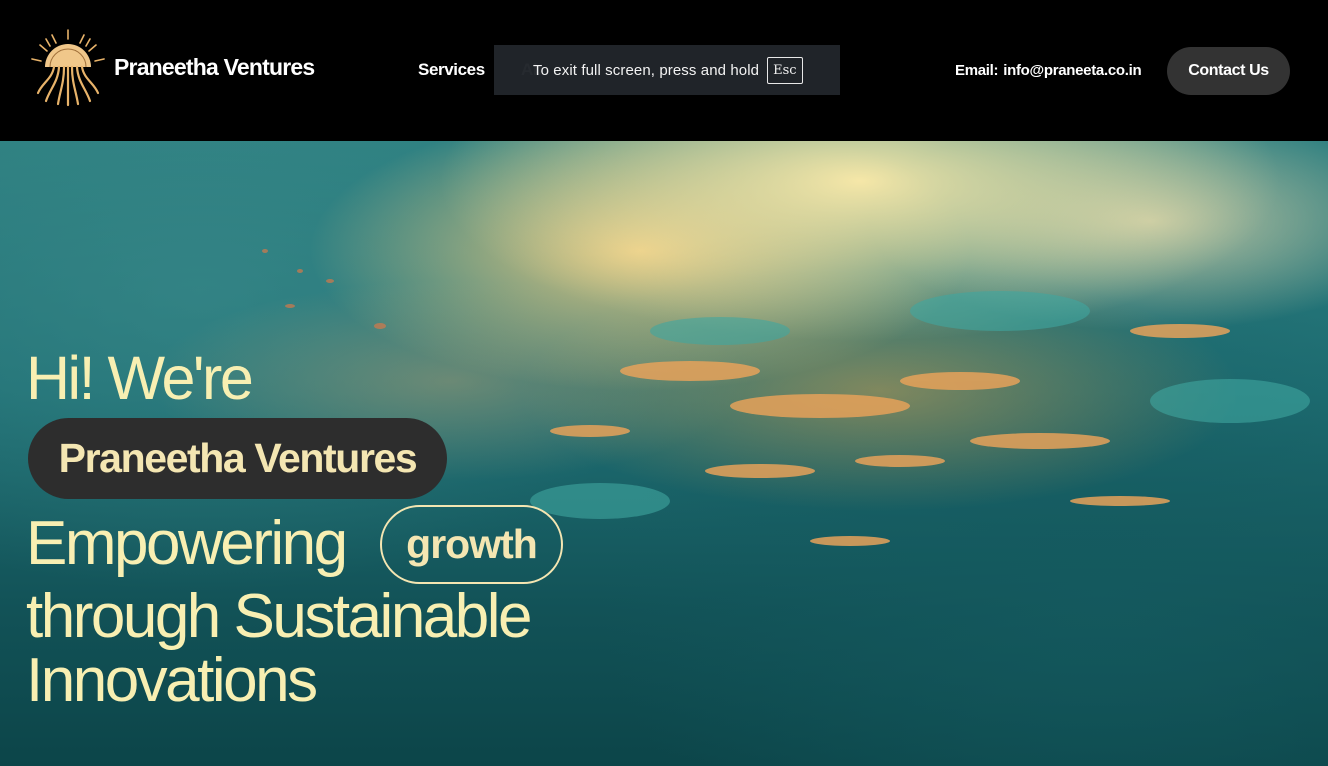 The image size is (1328, 766). I want to click on brand-name: Praneetha Ventures, so click(214, 66).